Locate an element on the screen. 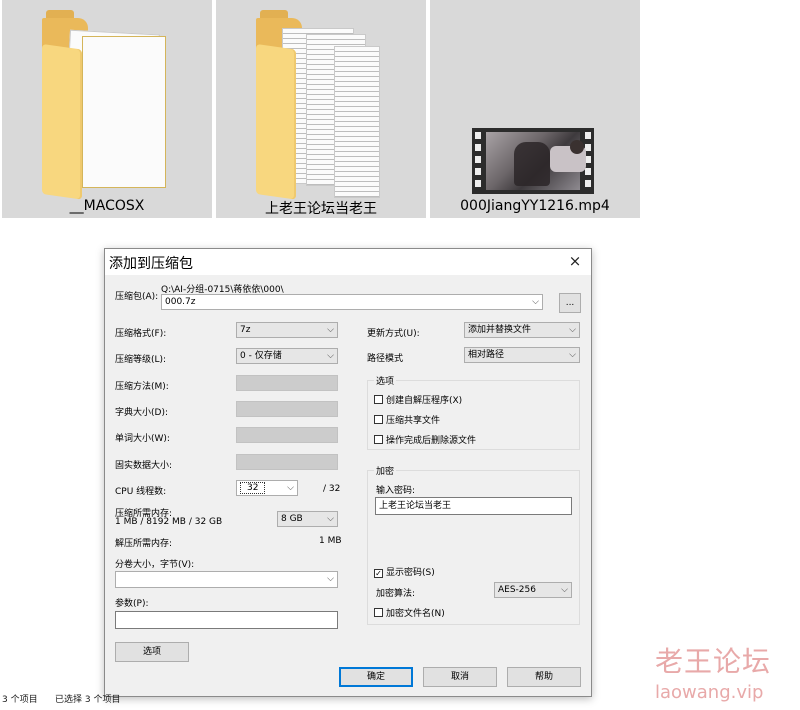 The height and width of the screenshot is (710, 800). algo-value: AES-256 is located at coordinates (517, 590).